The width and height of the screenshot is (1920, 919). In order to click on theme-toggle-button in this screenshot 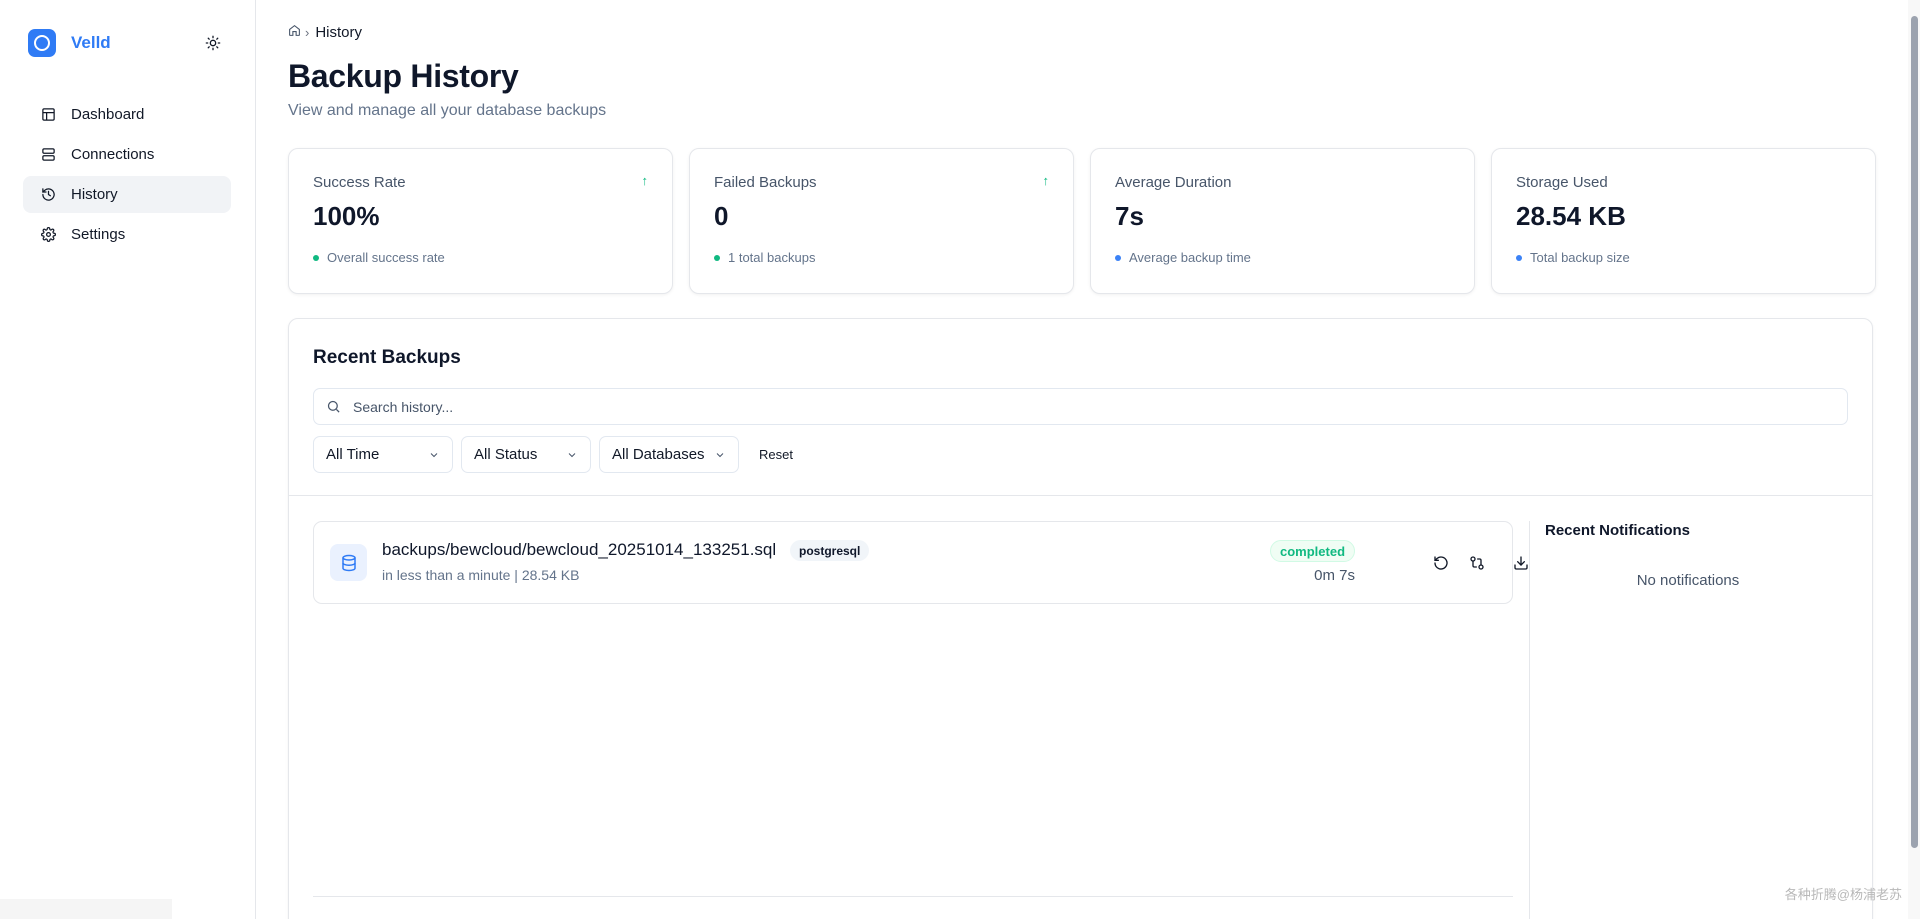, I will do `click(213, 43)`.